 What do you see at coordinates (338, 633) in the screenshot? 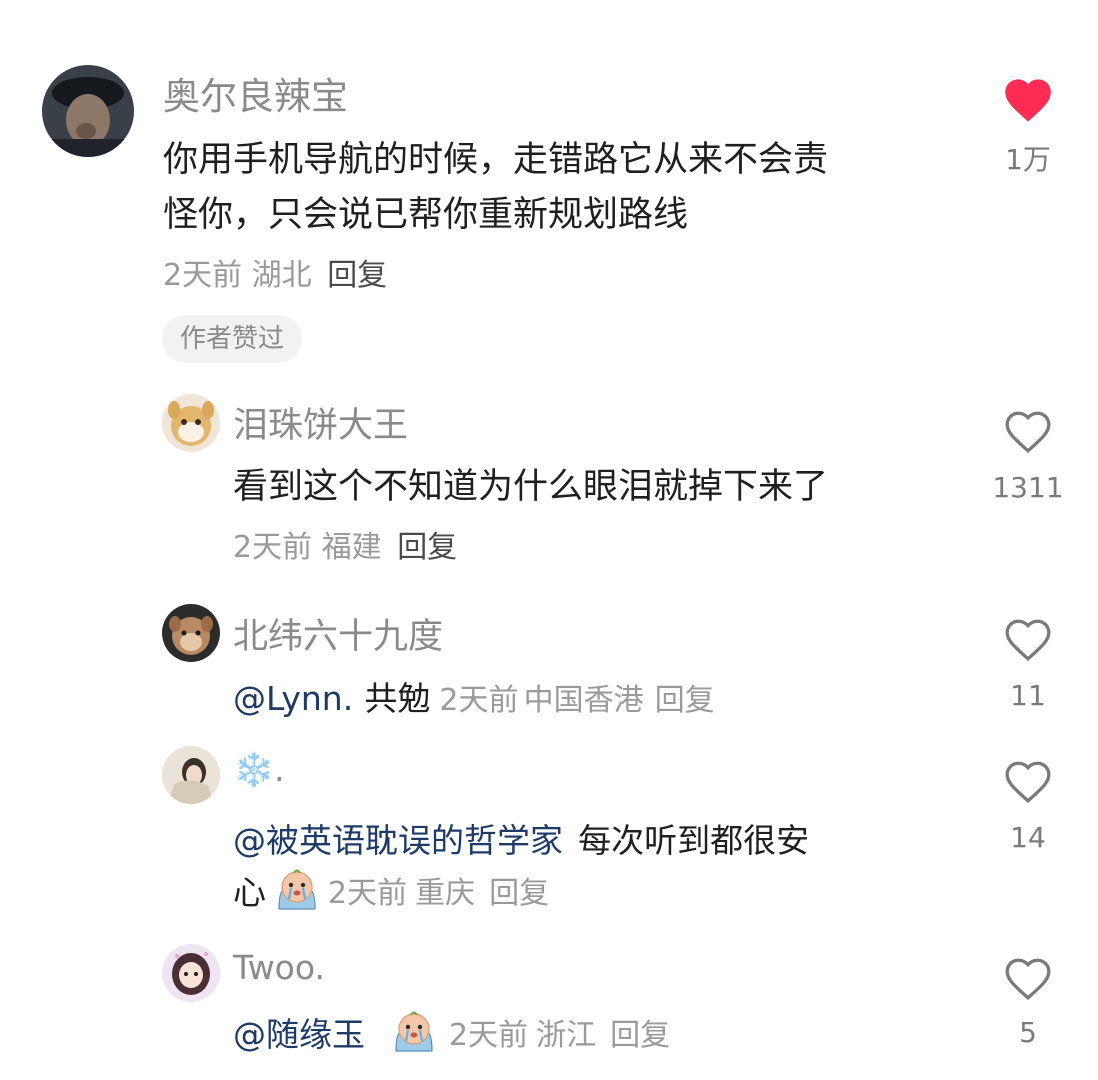
I see `reply-username: 北纬六十九度` at bounding box center [338, 633].